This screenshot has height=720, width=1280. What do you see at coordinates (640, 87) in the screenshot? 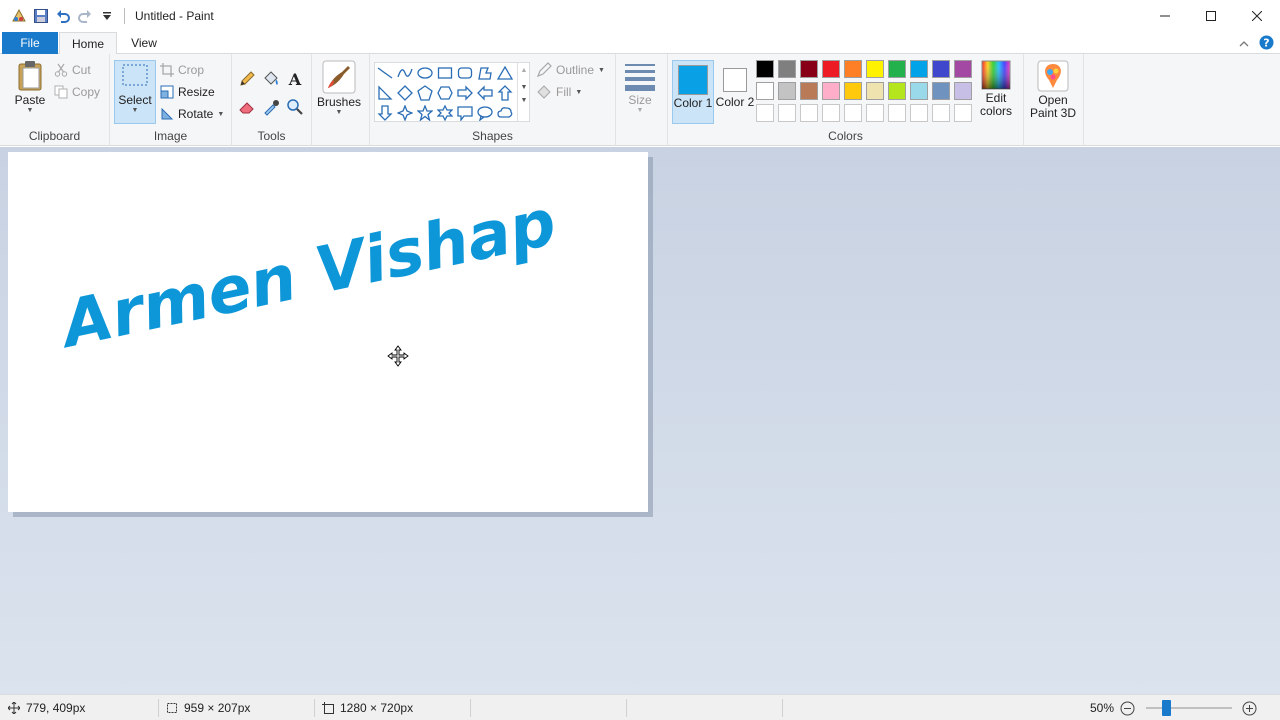
I see `size-button: Size ▼` at bounding box center [640, 87].